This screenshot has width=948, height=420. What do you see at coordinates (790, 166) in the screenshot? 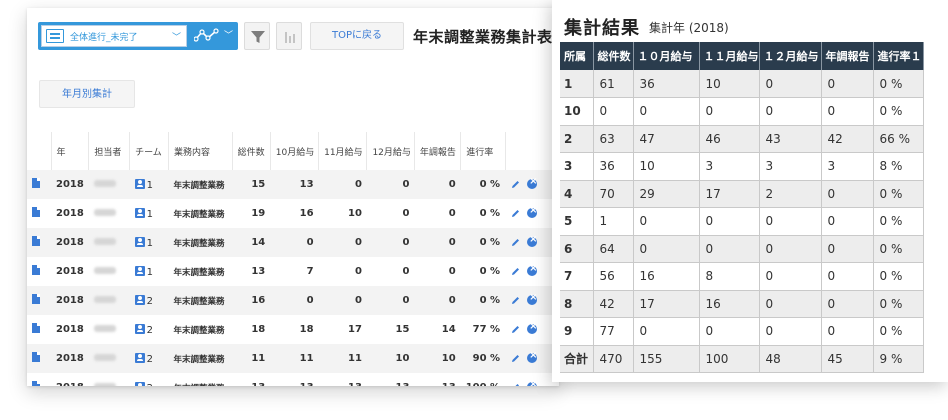
I see `summary-dec-cell: 3` at bounding box center [790, 166].